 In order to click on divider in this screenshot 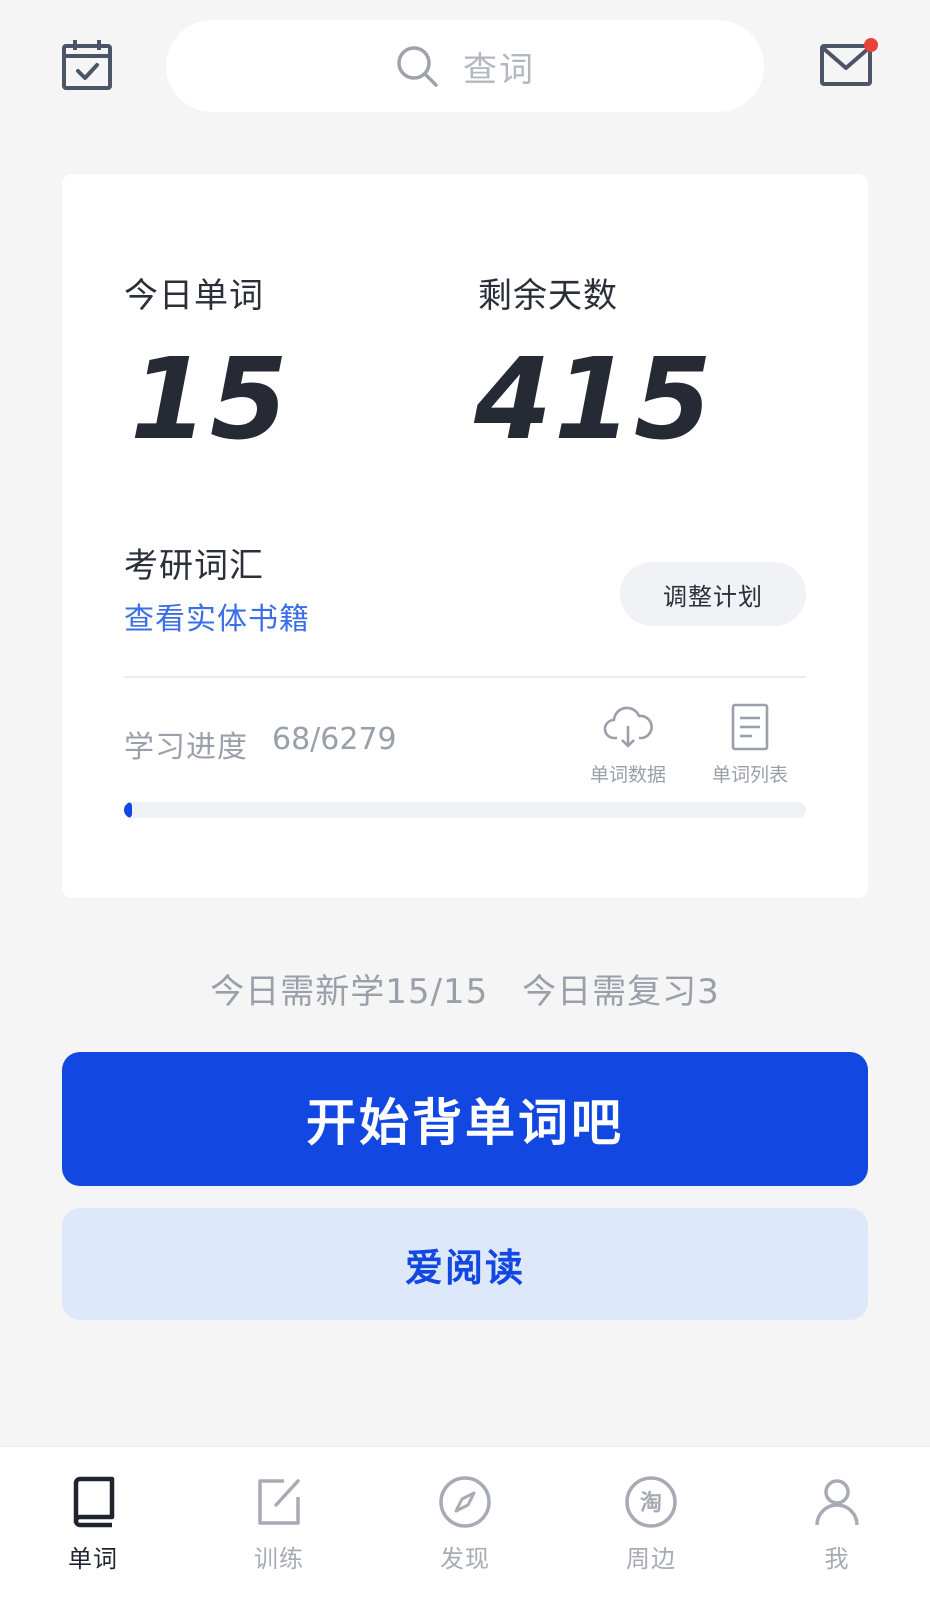, I will do `click(465, 677)`.